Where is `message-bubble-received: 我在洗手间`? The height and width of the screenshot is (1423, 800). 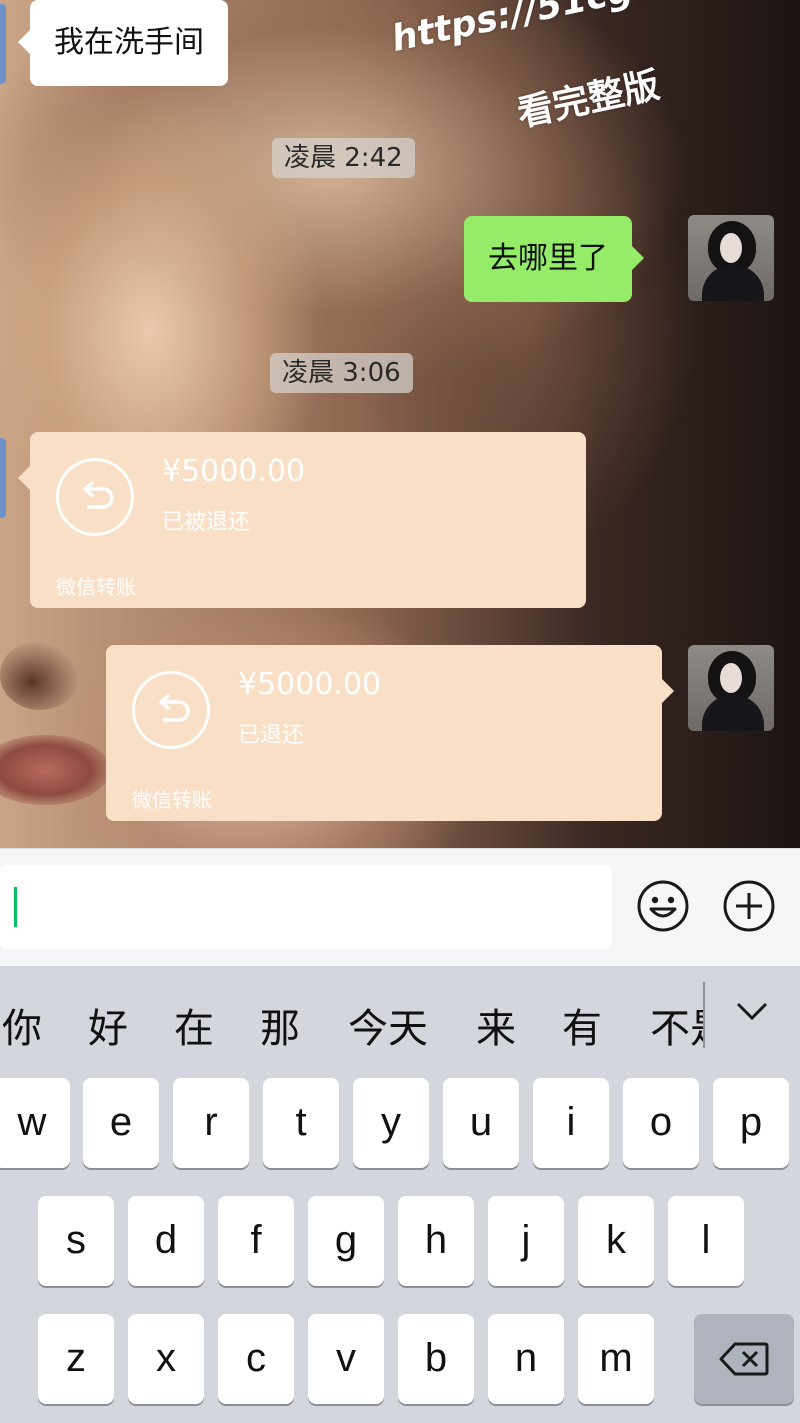
message-bubble-received: 我在洗手间 is located at coordinates (123, 43).